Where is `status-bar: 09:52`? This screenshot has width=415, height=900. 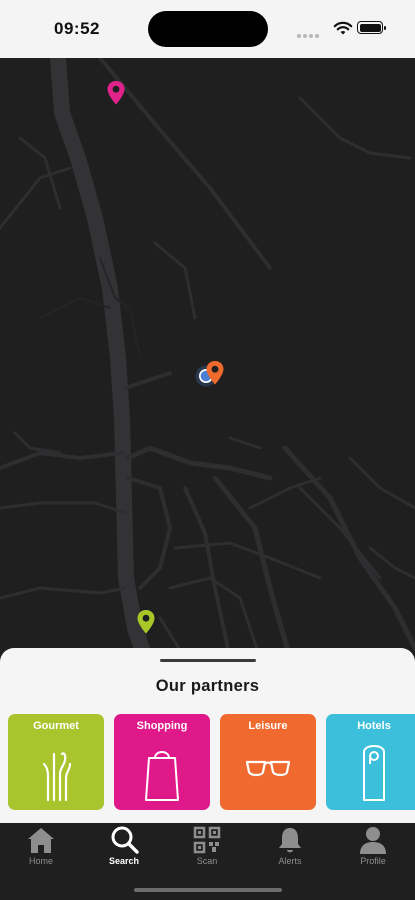 status-bar: 09:52 is located at coordinates (207, 29).